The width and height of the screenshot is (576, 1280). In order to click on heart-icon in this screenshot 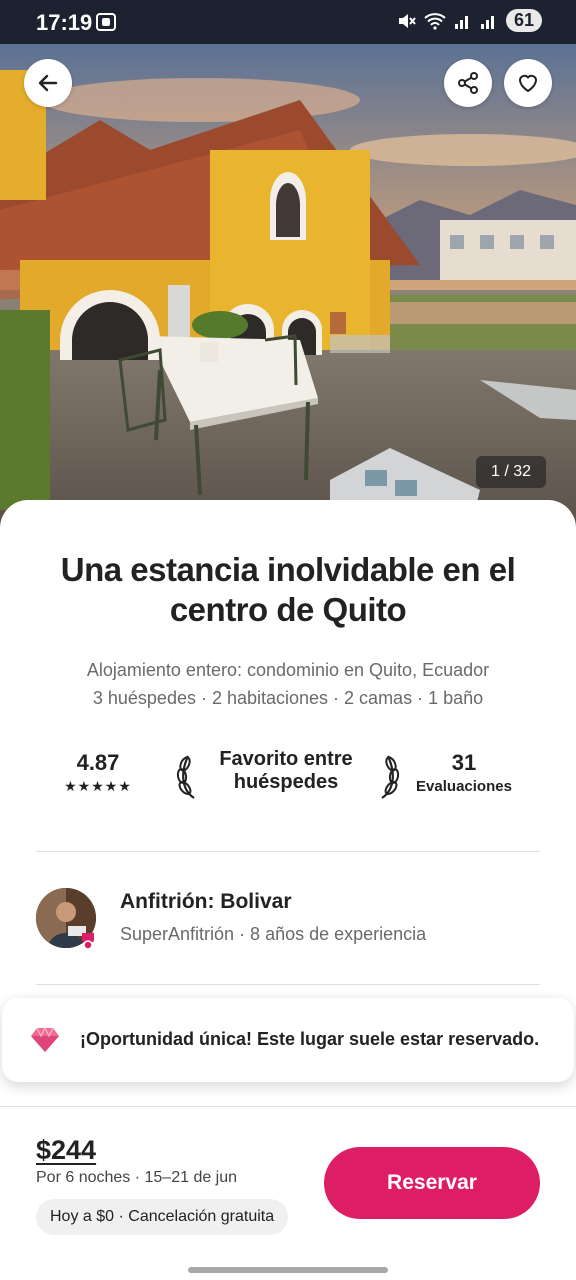, I will do `click(528, 83)`.